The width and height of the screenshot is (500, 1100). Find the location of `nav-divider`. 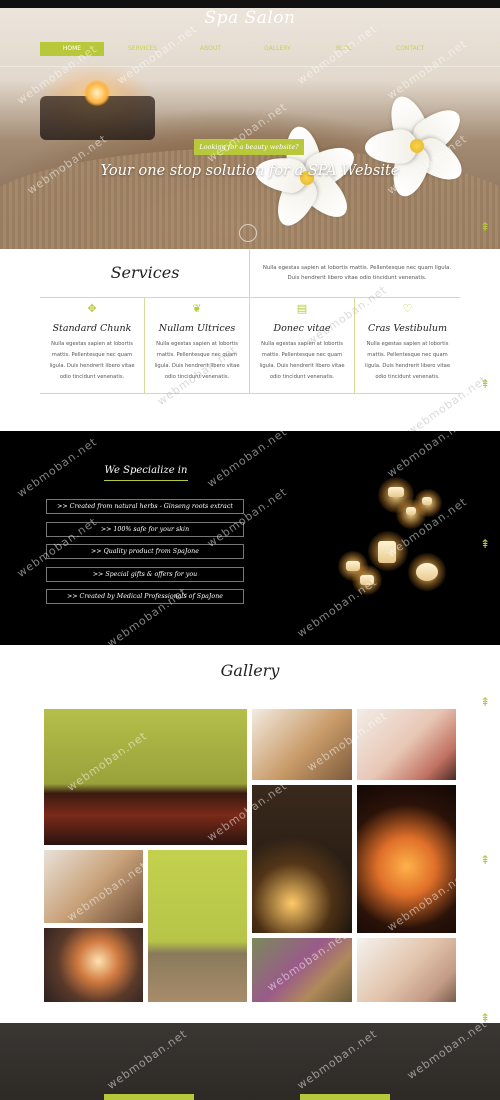

nav-divider is located at coordinates (250, 66).